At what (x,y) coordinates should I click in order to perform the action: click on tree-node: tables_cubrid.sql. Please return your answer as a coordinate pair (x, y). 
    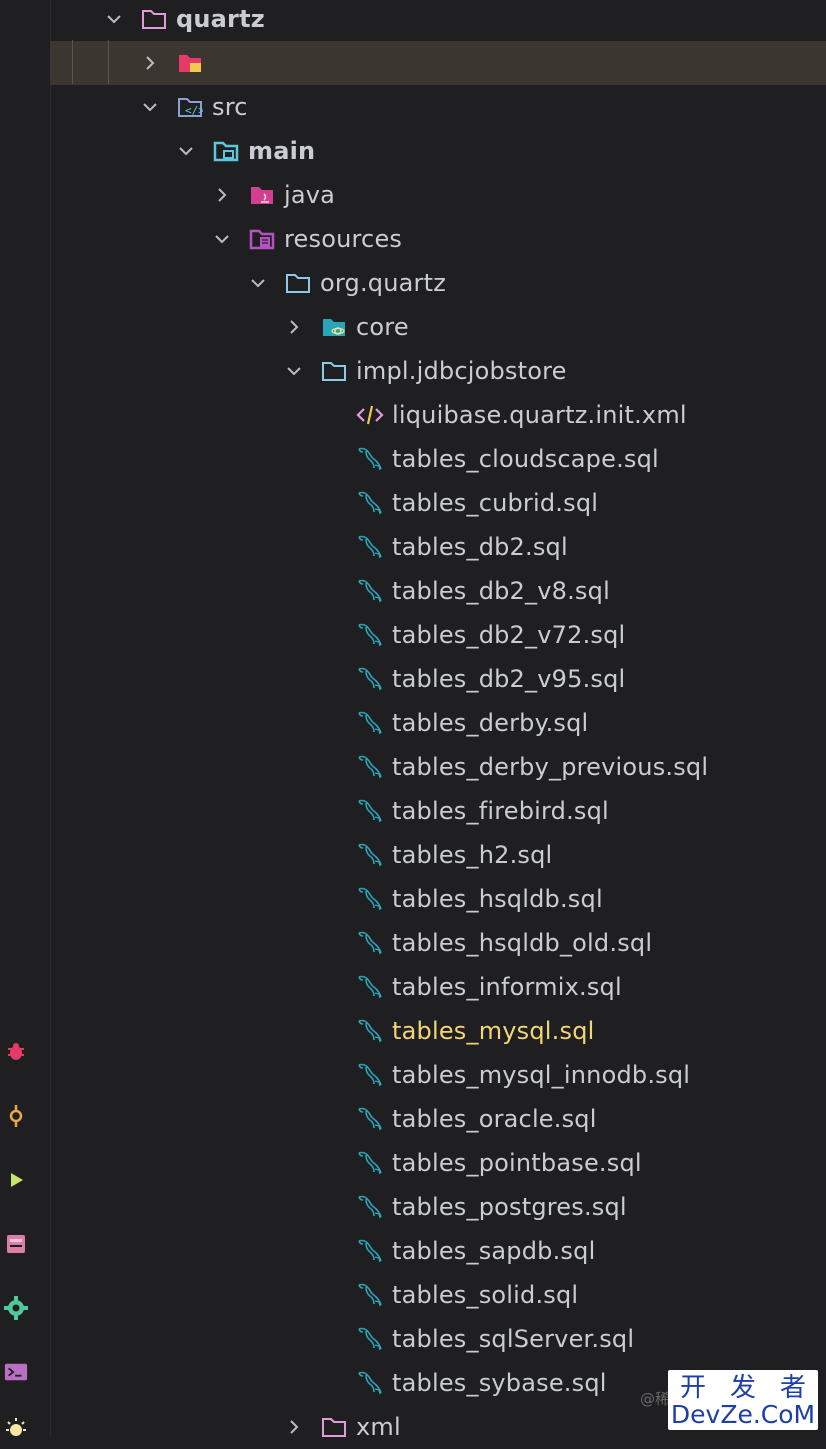
    Looking at the image, I should click on (438, 503).